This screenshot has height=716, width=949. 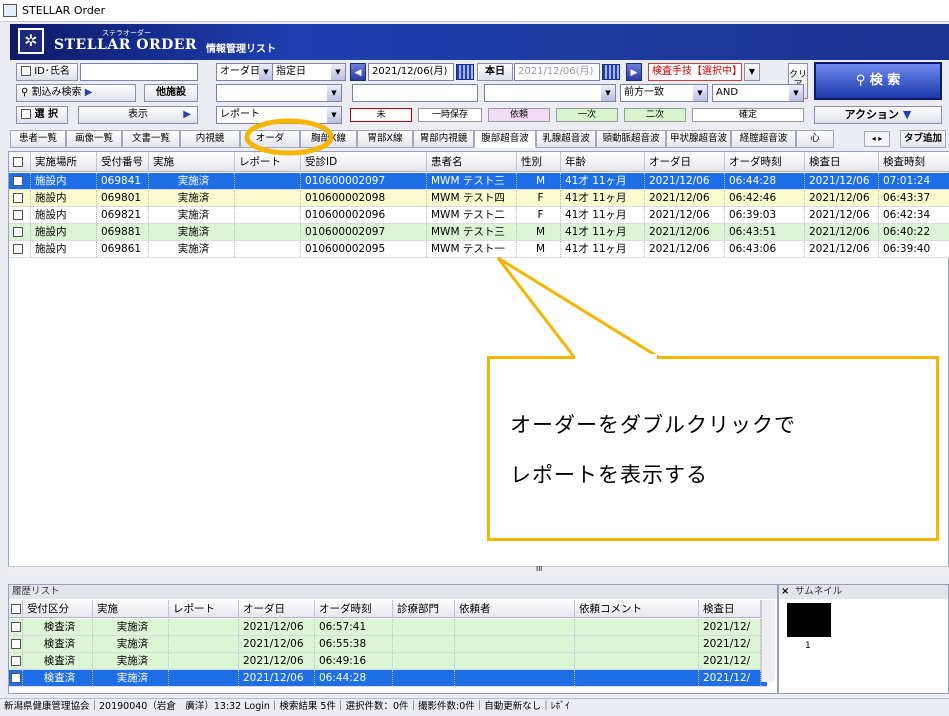 I want to click on other-facility-button: 他施設, so click(x=171, y=93).